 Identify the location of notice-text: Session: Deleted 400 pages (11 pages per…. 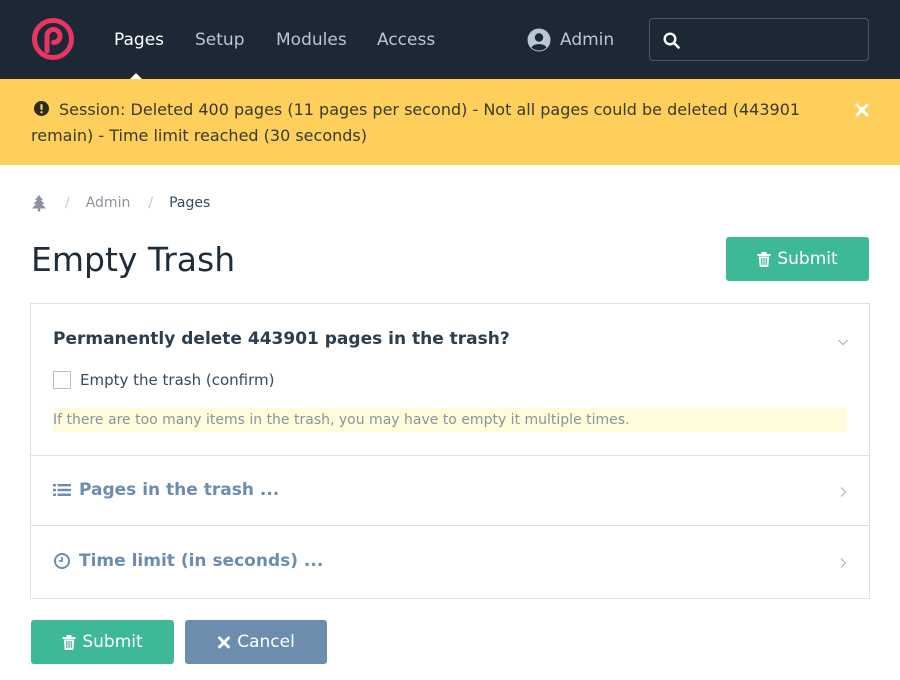
(416, 122).